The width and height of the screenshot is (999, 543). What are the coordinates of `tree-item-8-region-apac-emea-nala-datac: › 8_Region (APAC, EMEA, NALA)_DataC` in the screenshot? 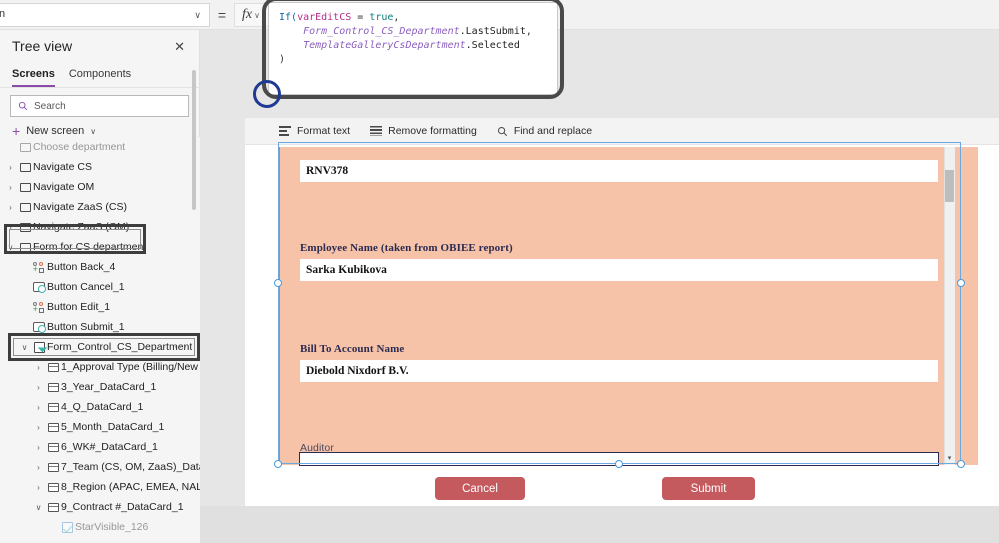 It's located at (100, 487).